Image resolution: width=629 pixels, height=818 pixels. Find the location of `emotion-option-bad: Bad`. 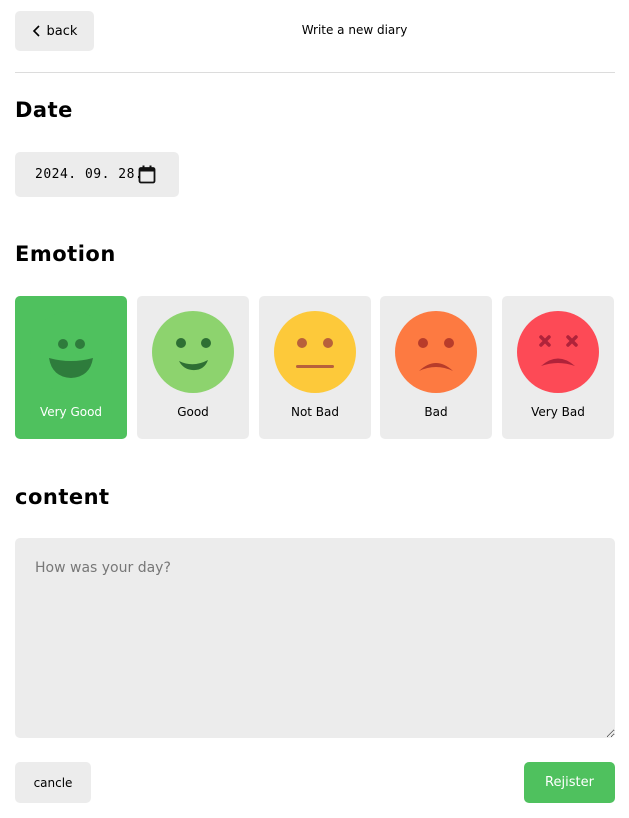

emotion-option-bad: Bad is located at coordinates (436, 367).